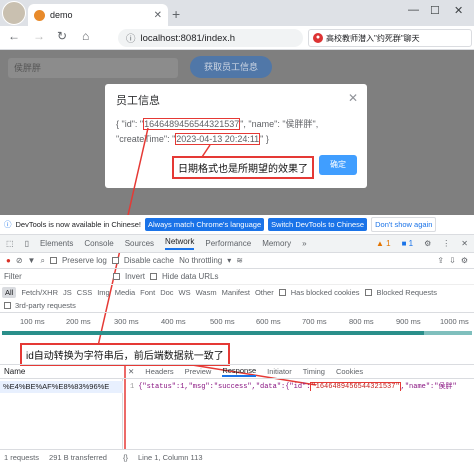  I want to click on timeline-tick: 800 ms, so click(361, 321).